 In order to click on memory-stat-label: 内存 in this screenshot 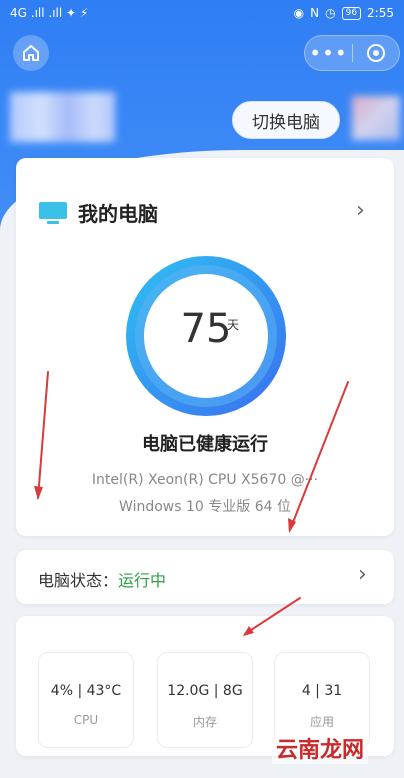, I will do `click(204, 722)`.